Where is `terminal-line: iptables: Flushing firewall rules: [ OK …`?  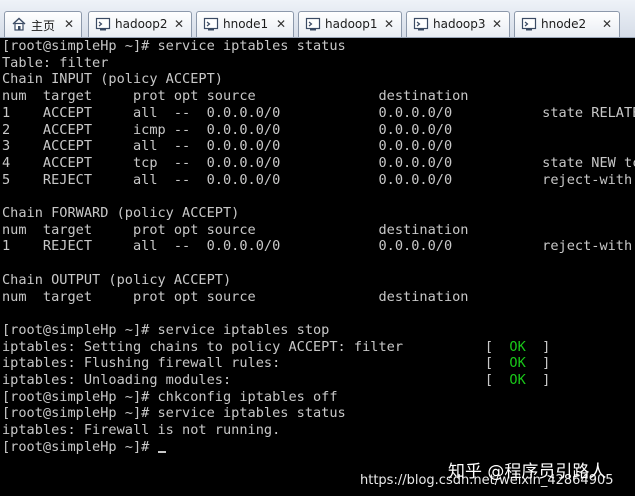
terminal-line: iptables: Flushing firewall rules: [ OK … is located at coordinates (276, 363).